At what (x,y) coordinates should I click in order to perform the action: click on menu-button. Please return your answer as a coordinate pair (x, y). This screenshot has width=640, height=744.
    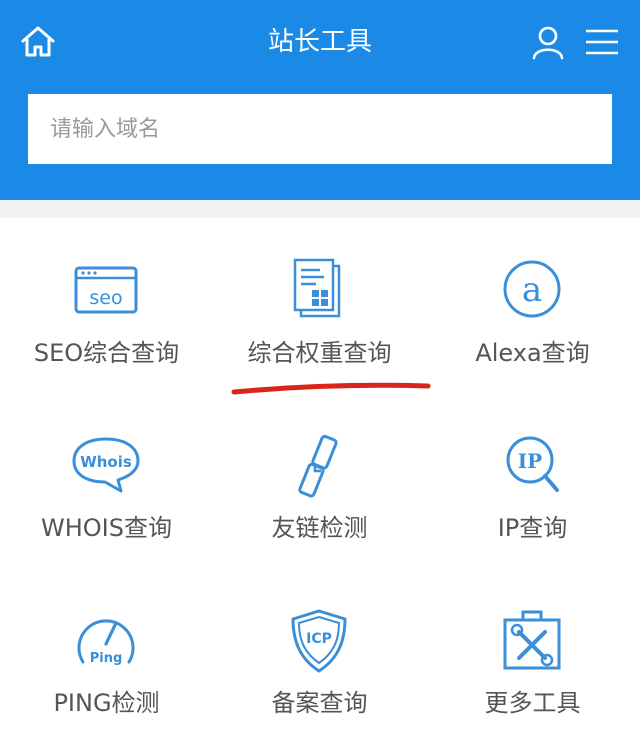
    Looking at the image, I should click on (602, 42).